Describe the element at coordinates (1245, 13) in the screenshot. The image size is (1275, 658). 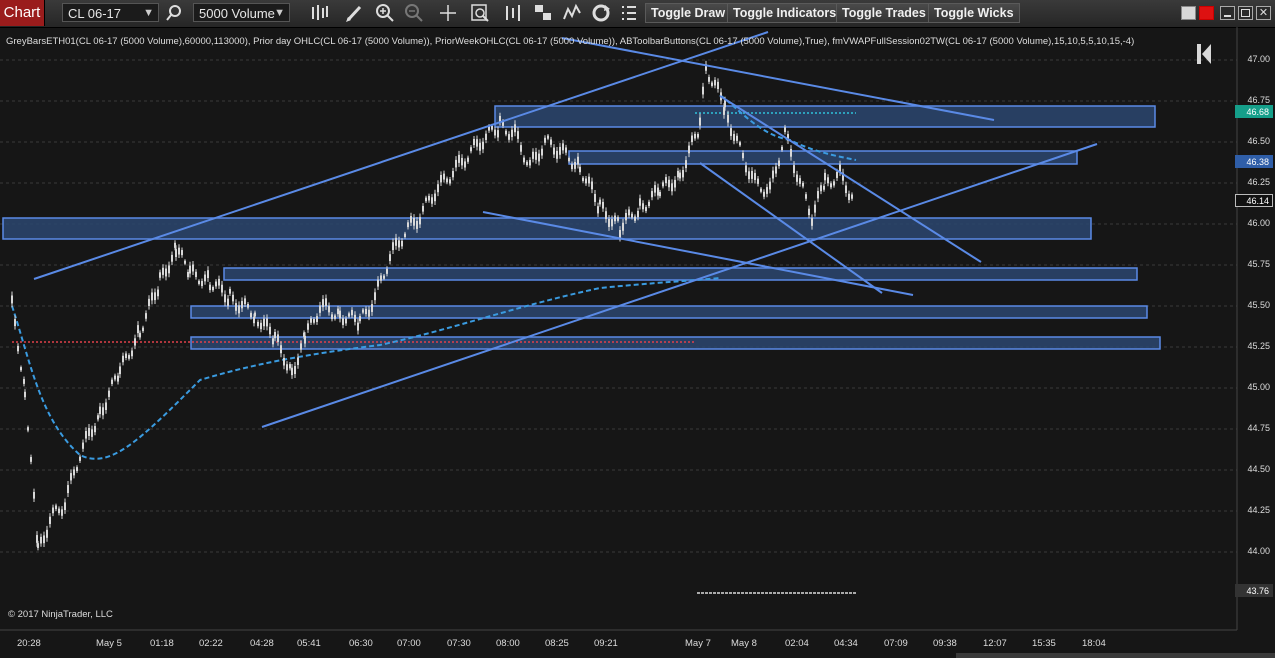
I see `maximize-icon` at that location.